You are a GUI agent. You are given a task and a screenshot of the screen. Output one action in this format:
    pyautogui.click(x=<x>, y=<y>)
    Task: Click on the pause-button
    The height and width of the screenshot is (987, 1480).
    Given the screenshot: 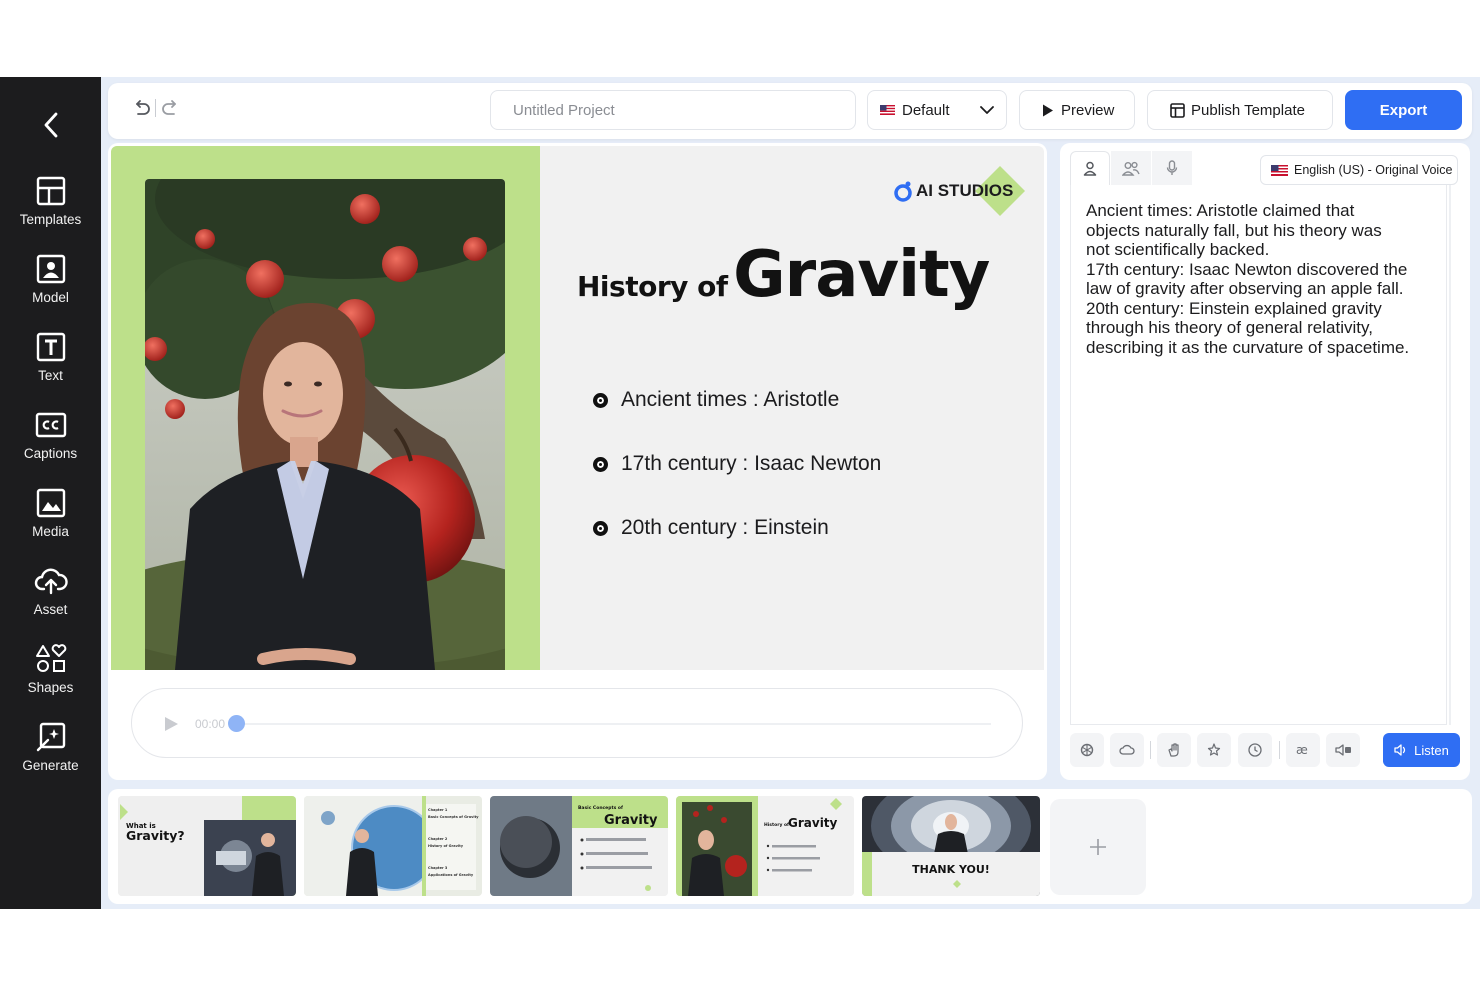 What is the action you would take?
    pyautogui.click(x=1127, y=750)
    